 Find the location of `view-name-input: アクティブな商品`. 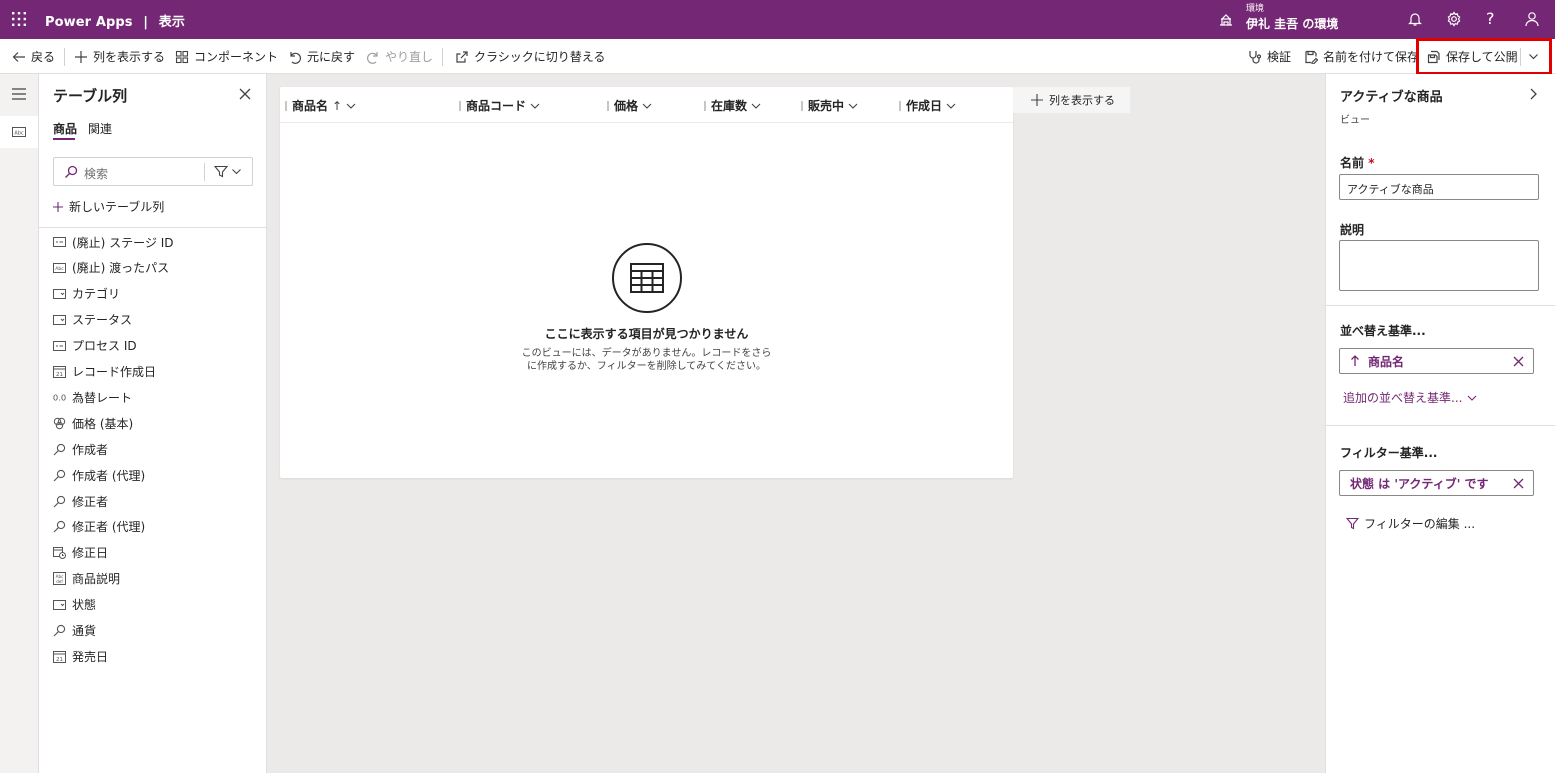

view-name-input: アクティブな商品 is located at coordinates (1439, 187).